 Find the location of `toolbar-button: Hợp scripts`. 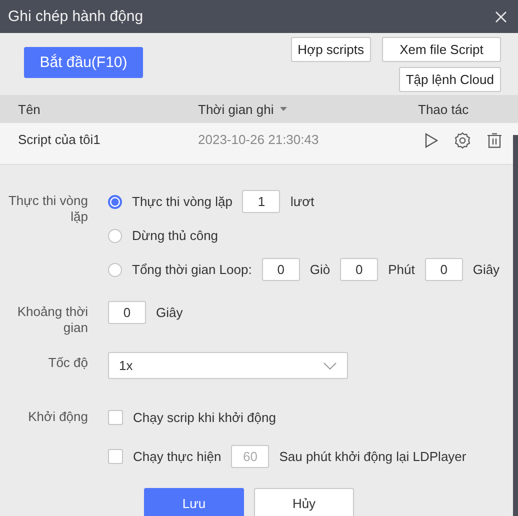

toolbar-button: Hợp scripts is located at coordinates (330, 49).